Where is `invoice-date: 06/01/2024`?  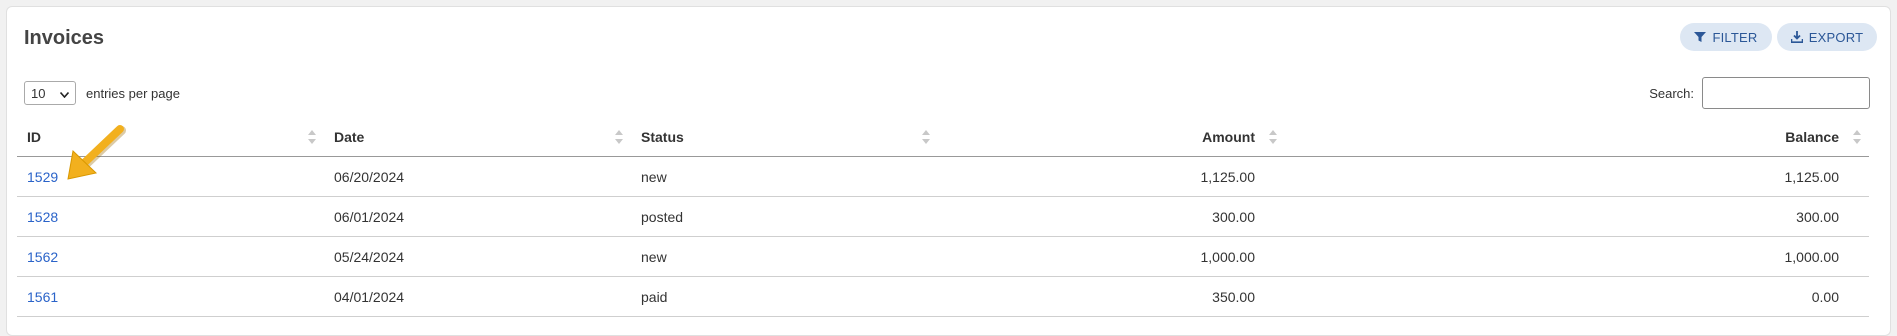
invoice-date: 06/01/2024 is located at coordinates (477, 216).